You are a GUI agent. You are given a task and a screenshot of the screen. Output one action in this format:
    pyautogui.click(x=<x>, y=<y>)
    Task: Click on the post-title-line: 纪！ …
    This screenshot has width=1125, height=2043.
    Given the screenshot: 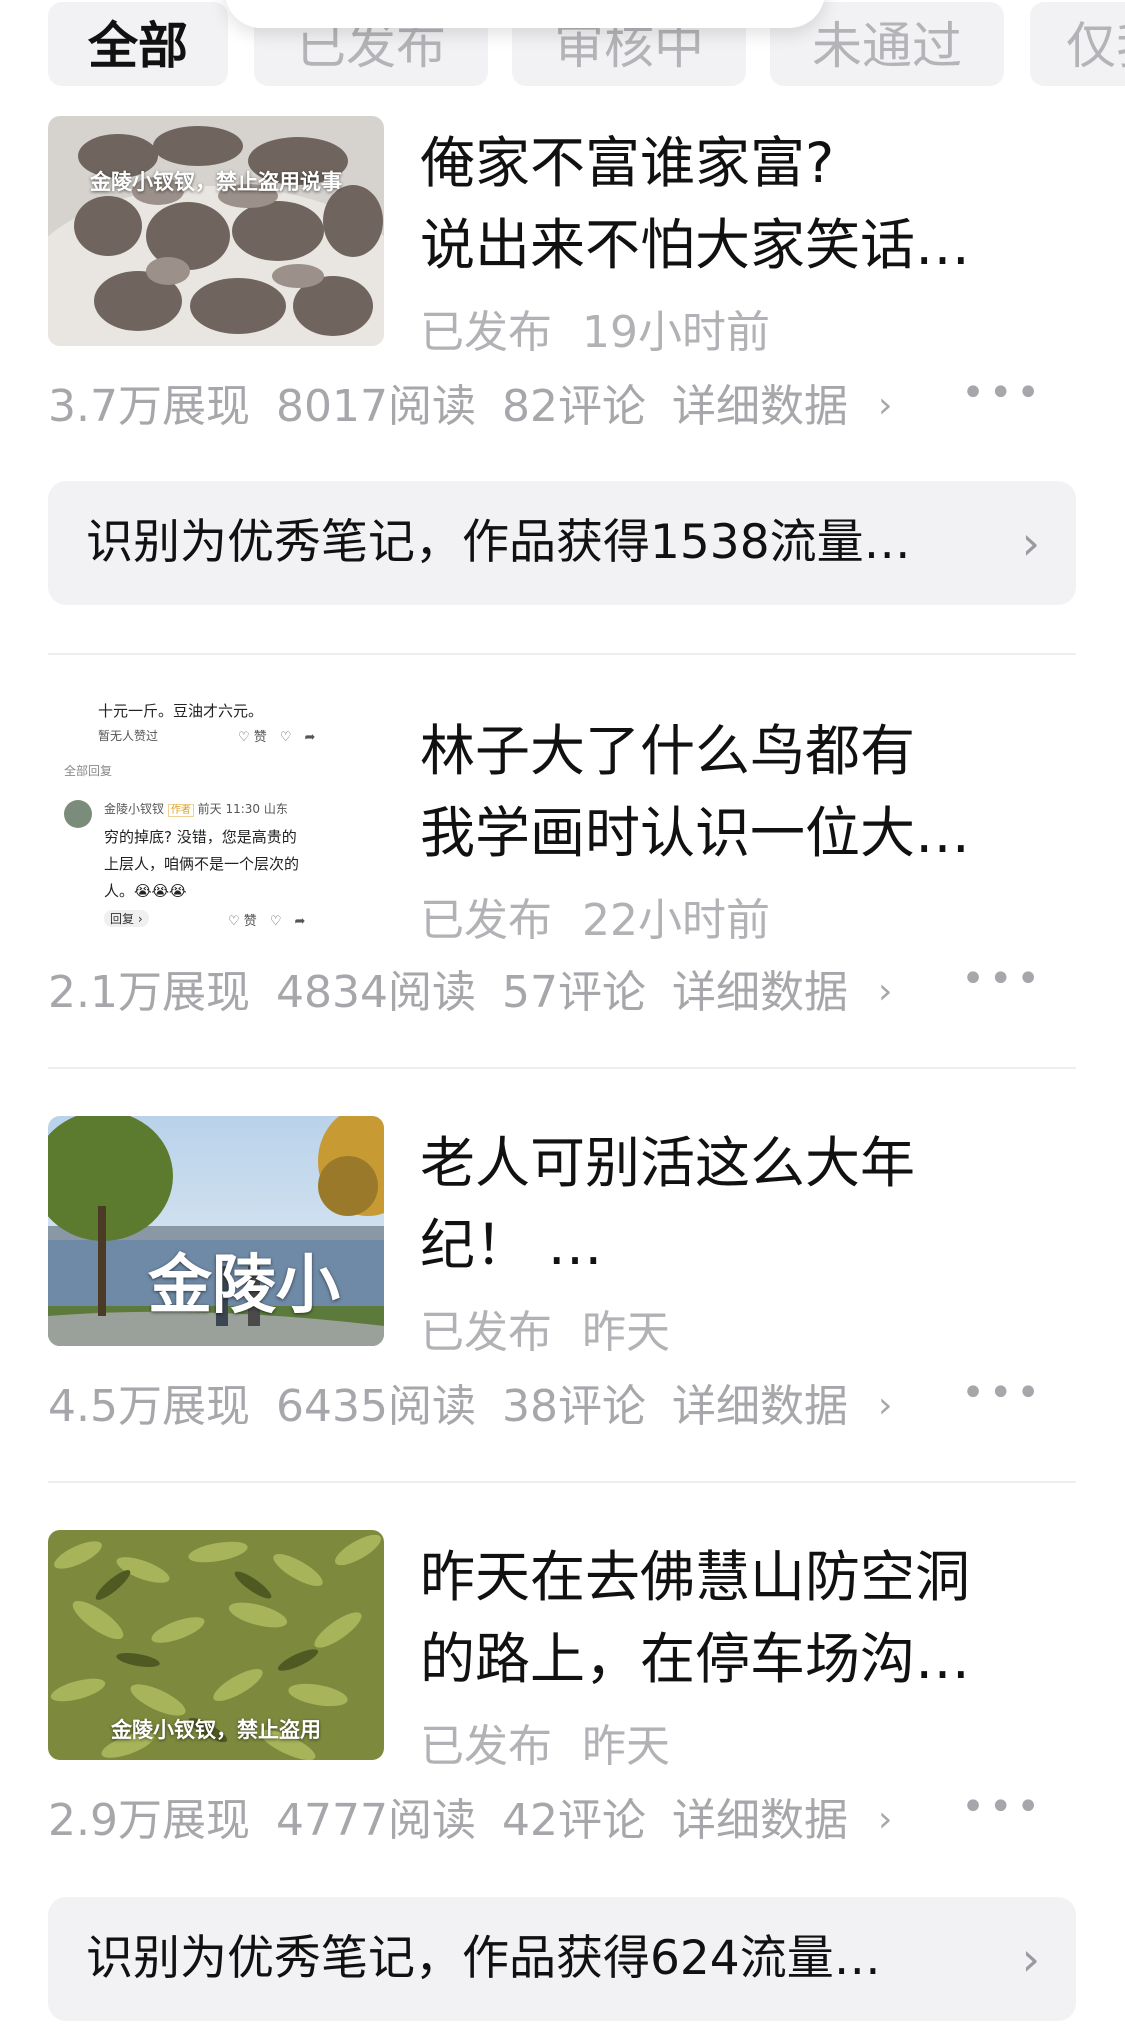 What is the action you would take?
    pyautogui.click(x=511, y=1245)
    